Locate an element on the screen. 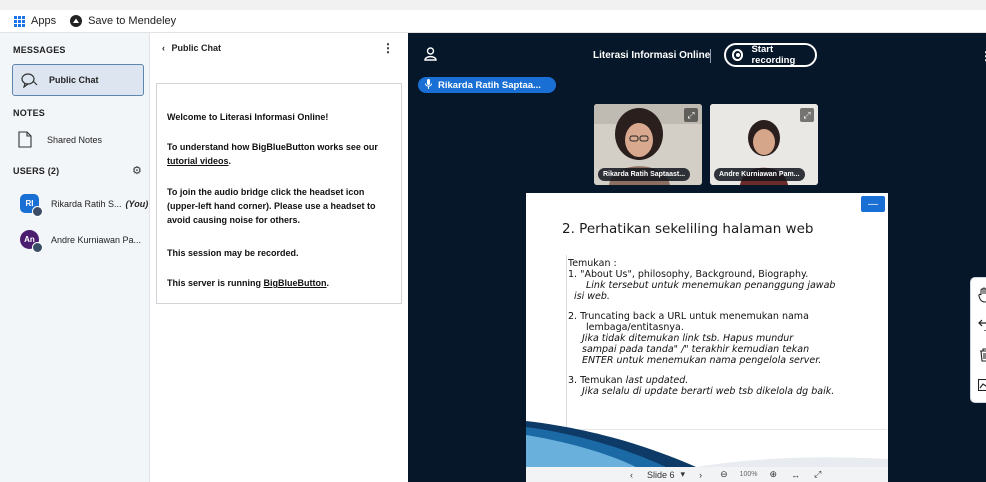 The width and height of the screenshot is (986, 482). microphone-icon is located at coordinates (428, 85).